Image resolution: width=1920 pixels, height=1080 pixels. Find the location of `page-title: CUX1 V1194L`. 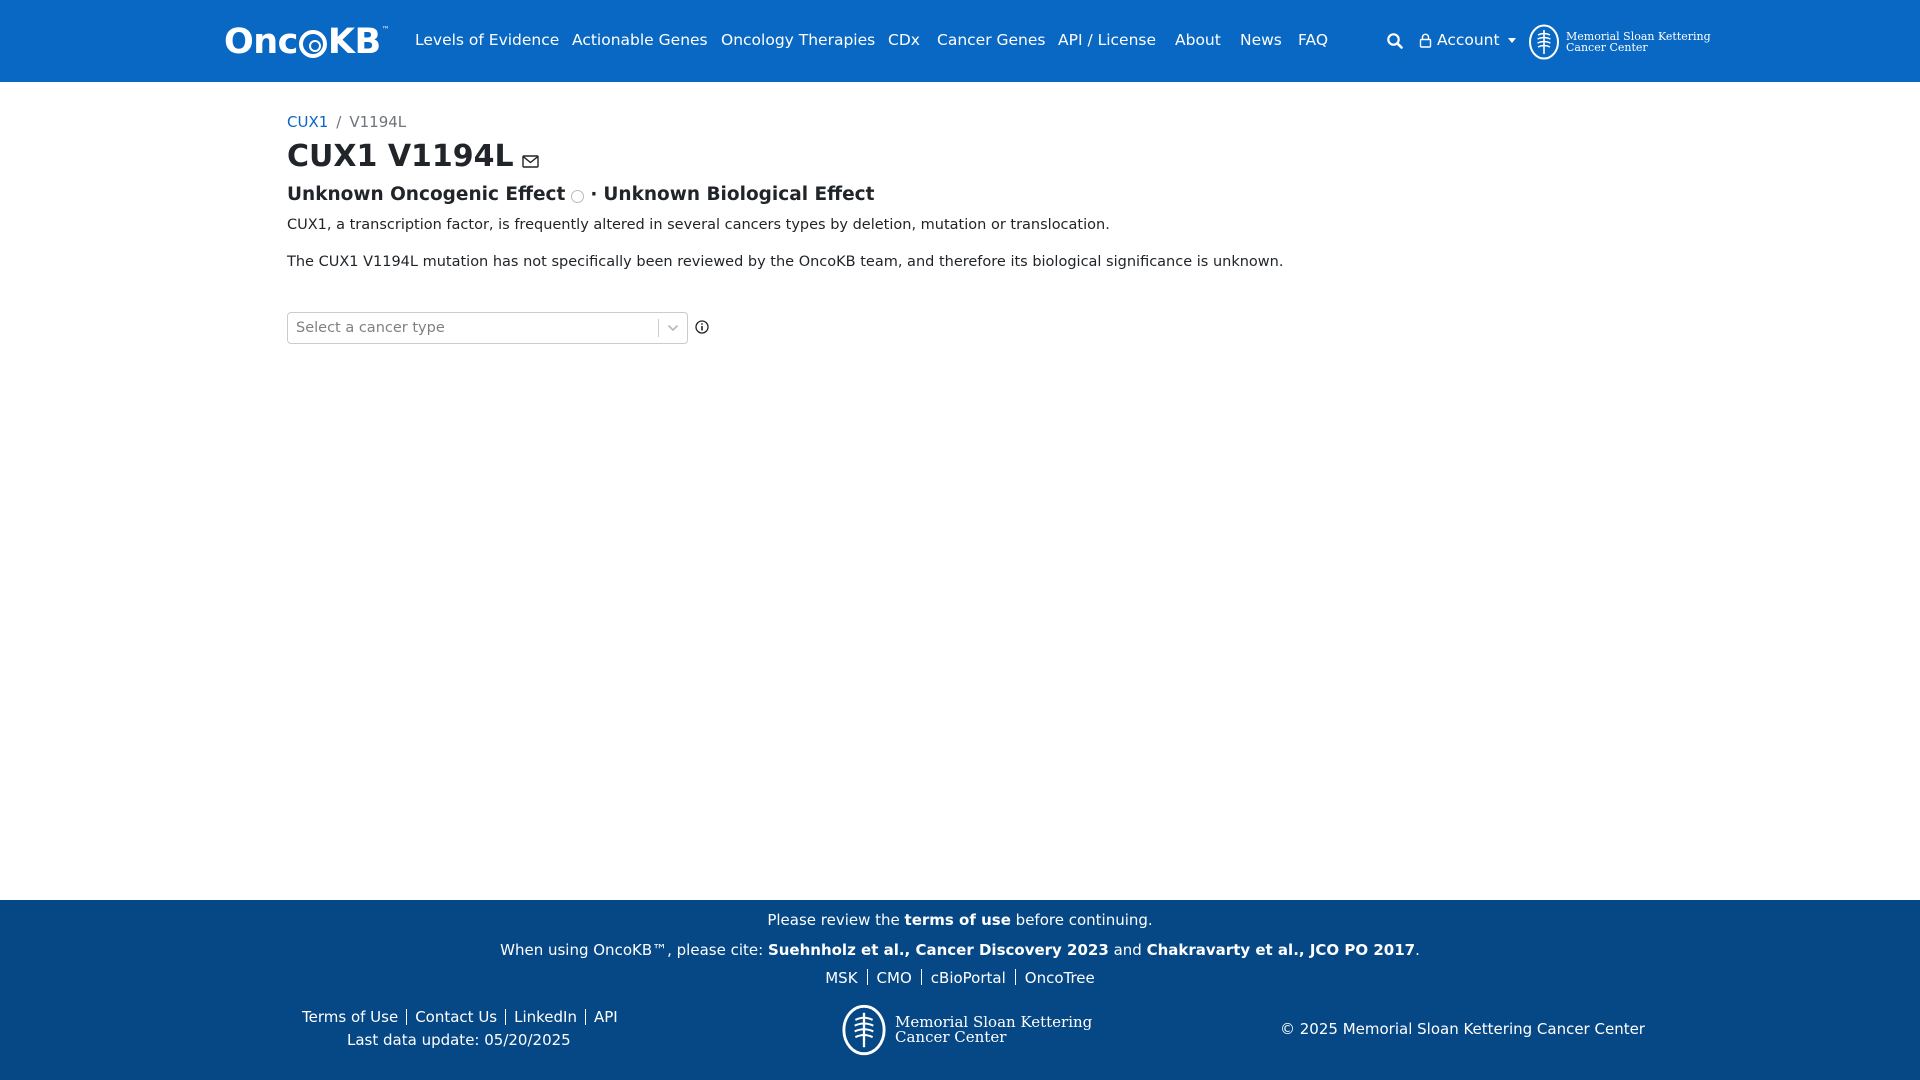

page-title: CUX1 V1194L is located at coordinates (400, 156).